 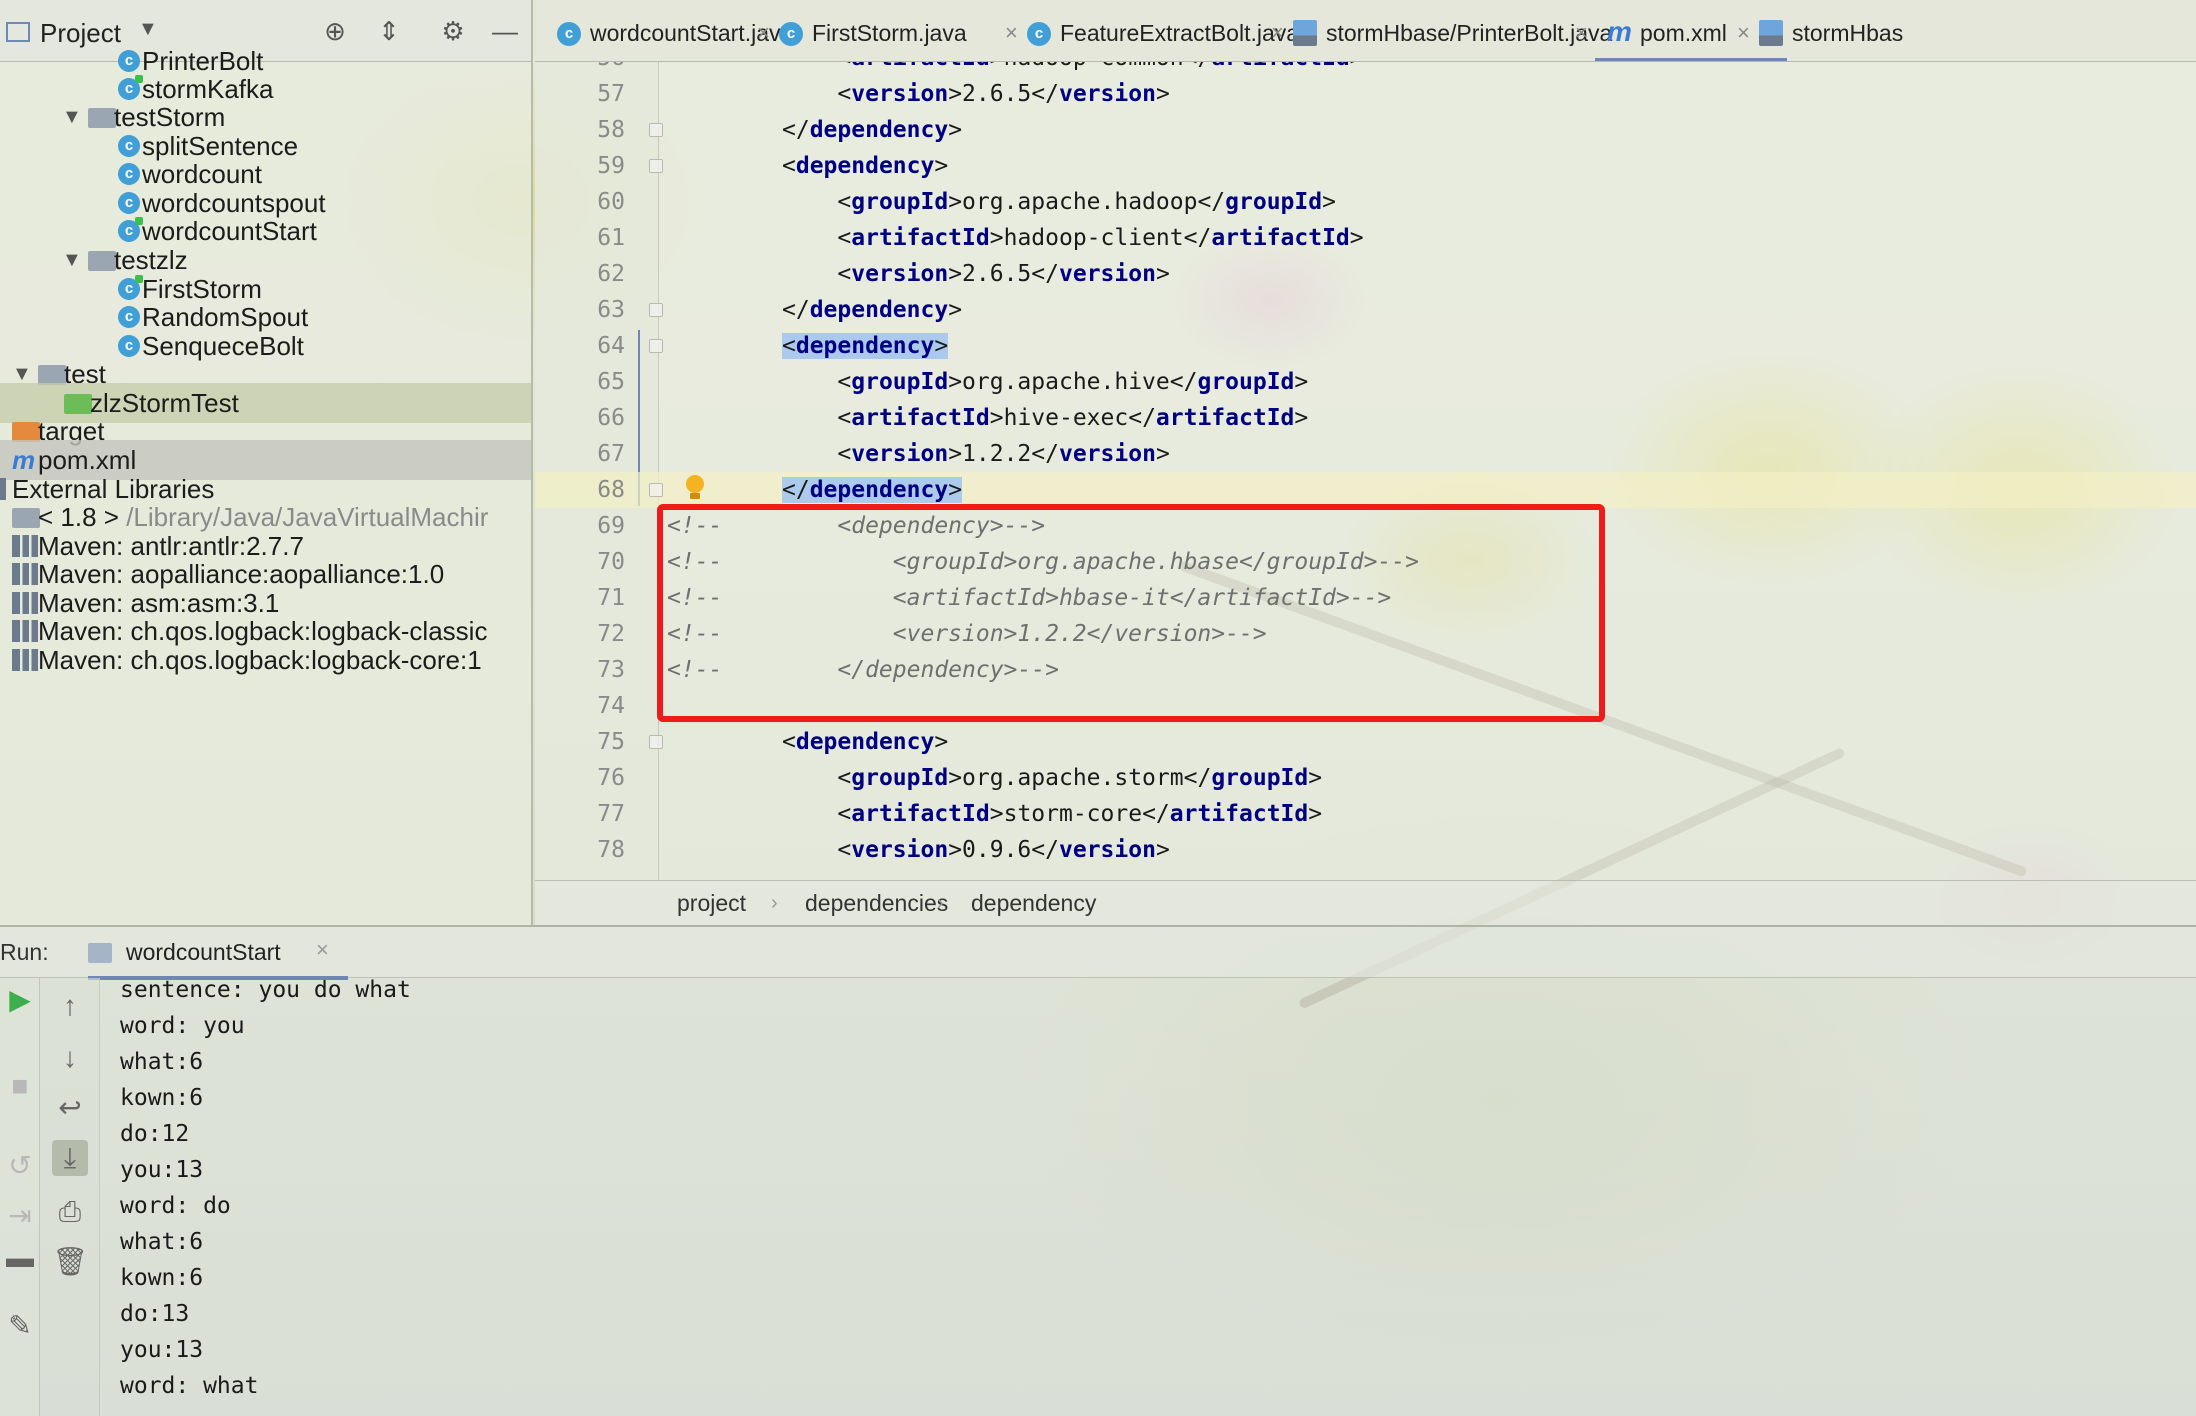 What do you see at coordinates (975, 454) in the screenshot?
I see `code-text: <version>1.2.2</version>` at bounding box center [975, 454].